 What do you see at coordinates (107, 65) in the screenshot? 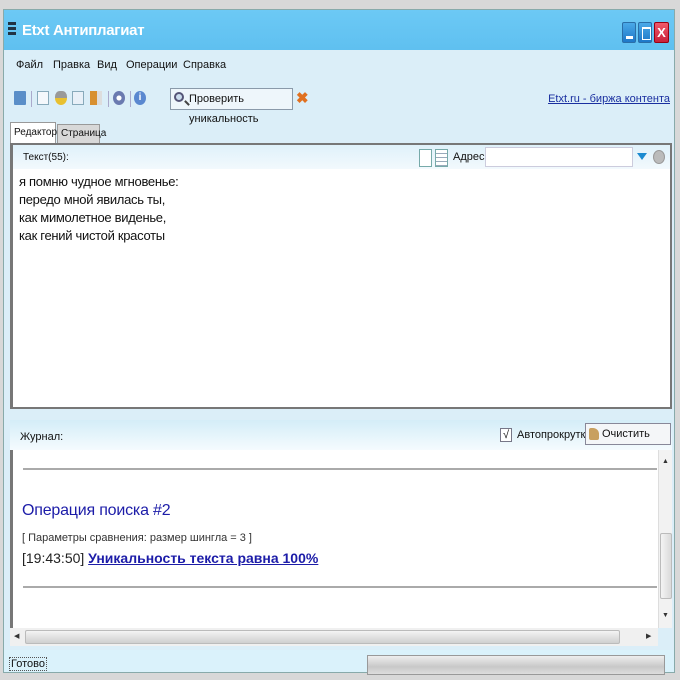
I see `menu-view: Вид` at bounding box center [107, 65].